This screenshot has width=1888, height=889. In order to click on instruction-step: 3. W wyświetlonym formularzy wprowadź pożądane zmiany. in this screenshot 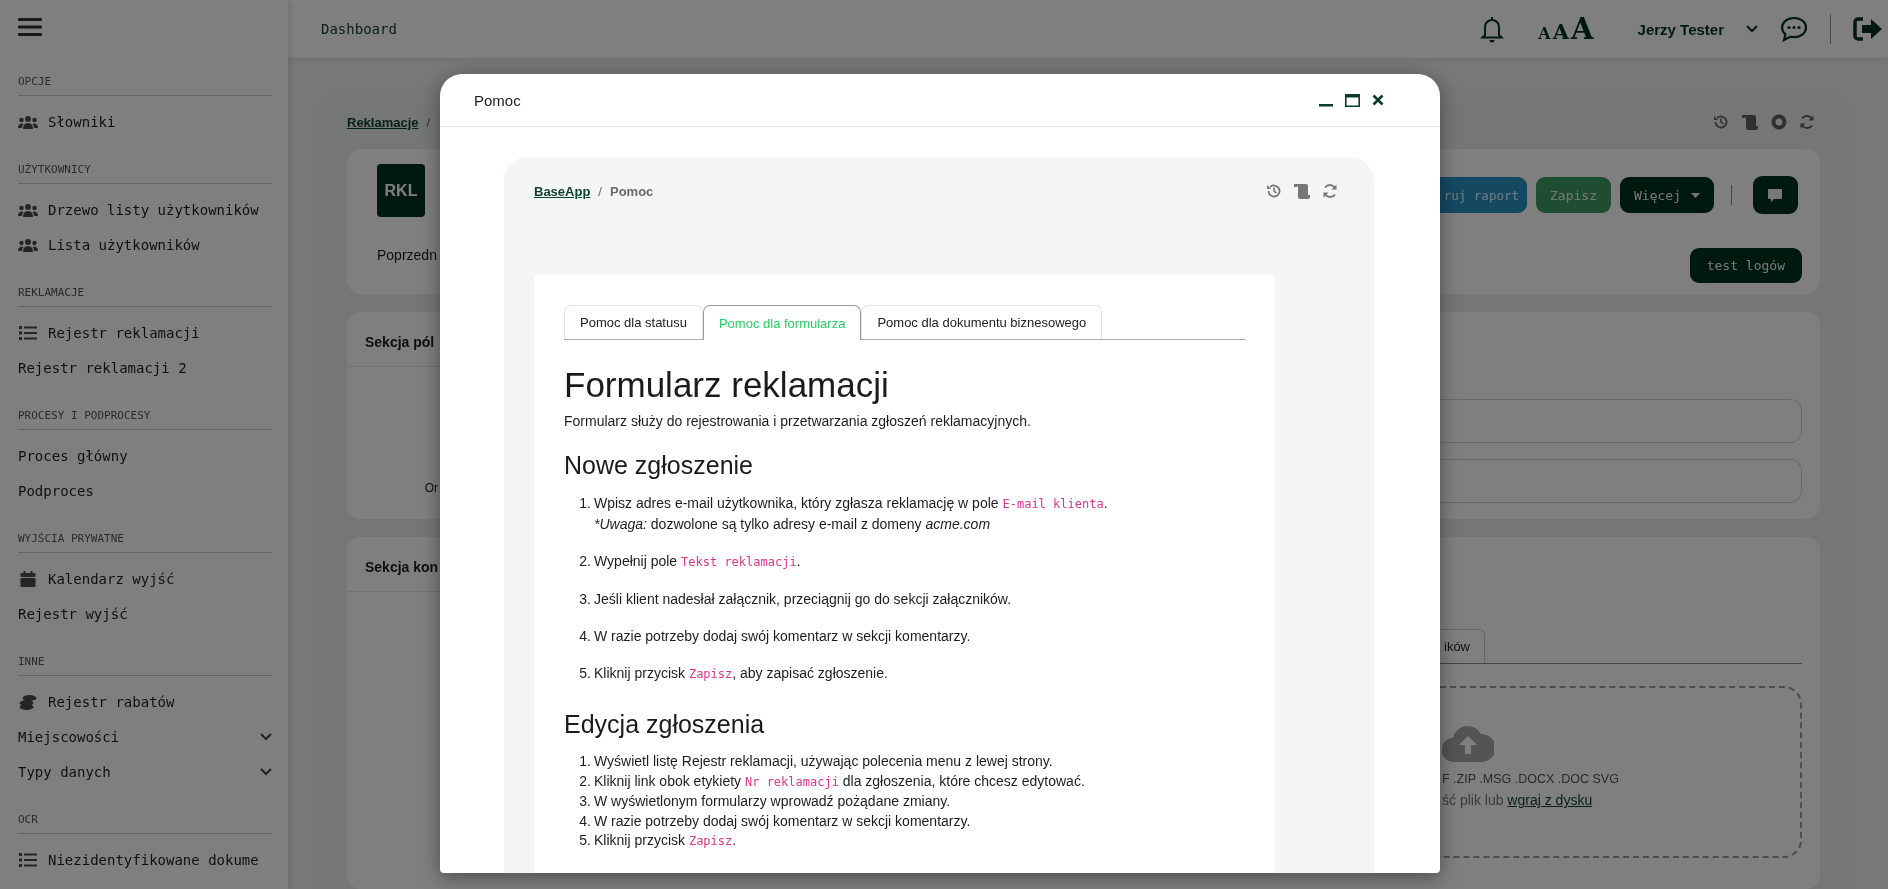, I will do `click(904, 802)`.